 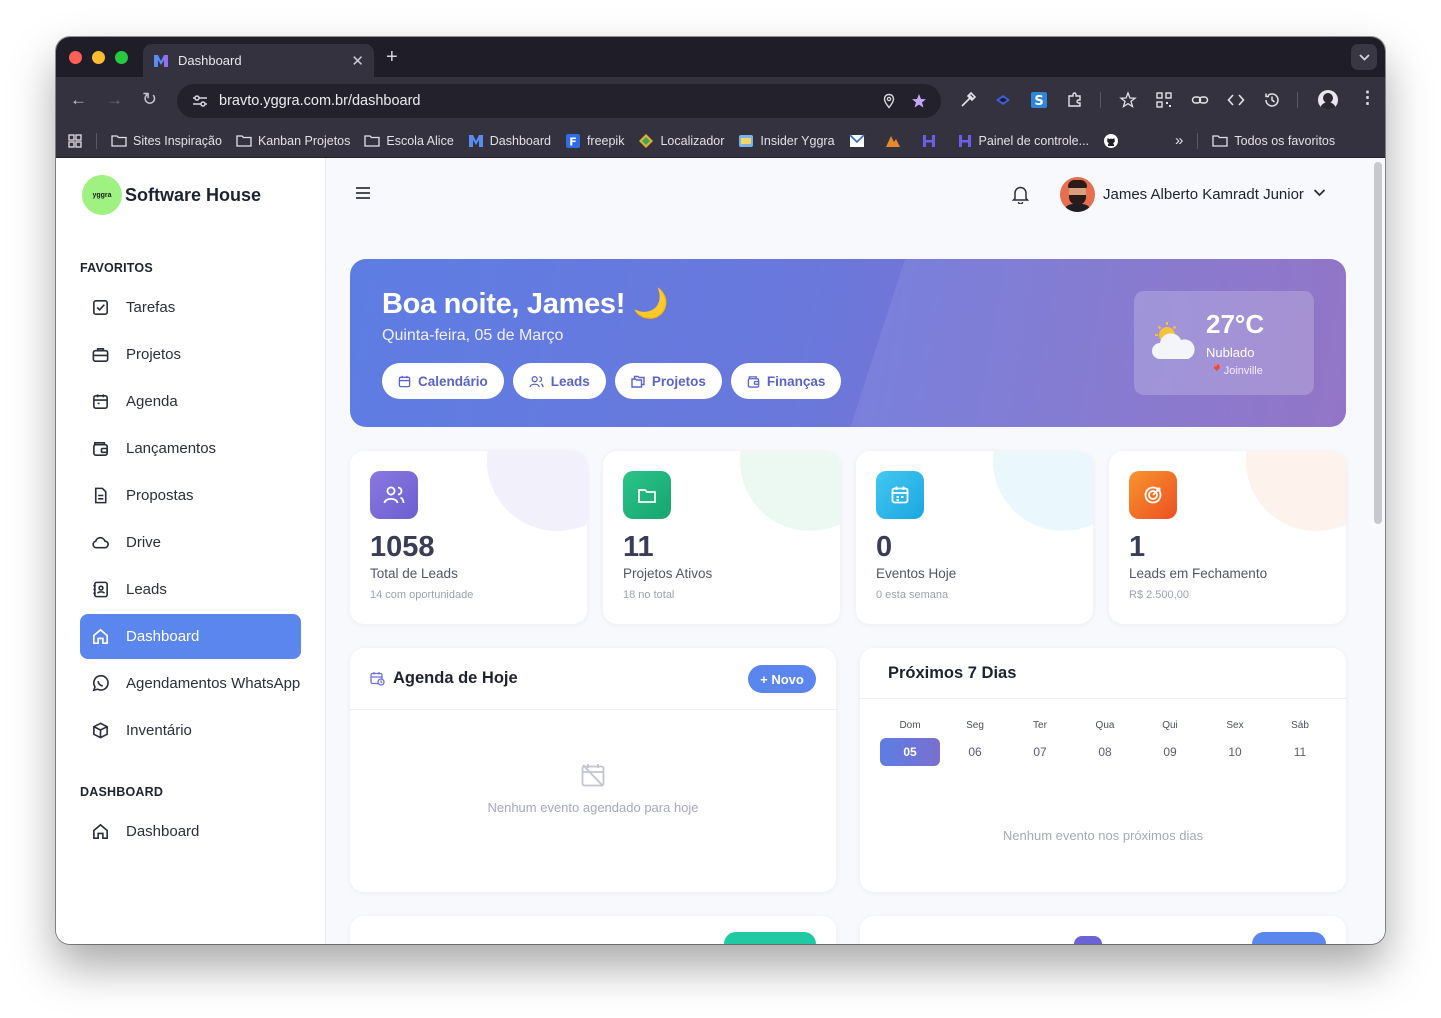 What do you see at coordinates (190, 401) in the screenshot?
I see `sidebar-item-agenda: Agenda` at bounding box center [190, 401].